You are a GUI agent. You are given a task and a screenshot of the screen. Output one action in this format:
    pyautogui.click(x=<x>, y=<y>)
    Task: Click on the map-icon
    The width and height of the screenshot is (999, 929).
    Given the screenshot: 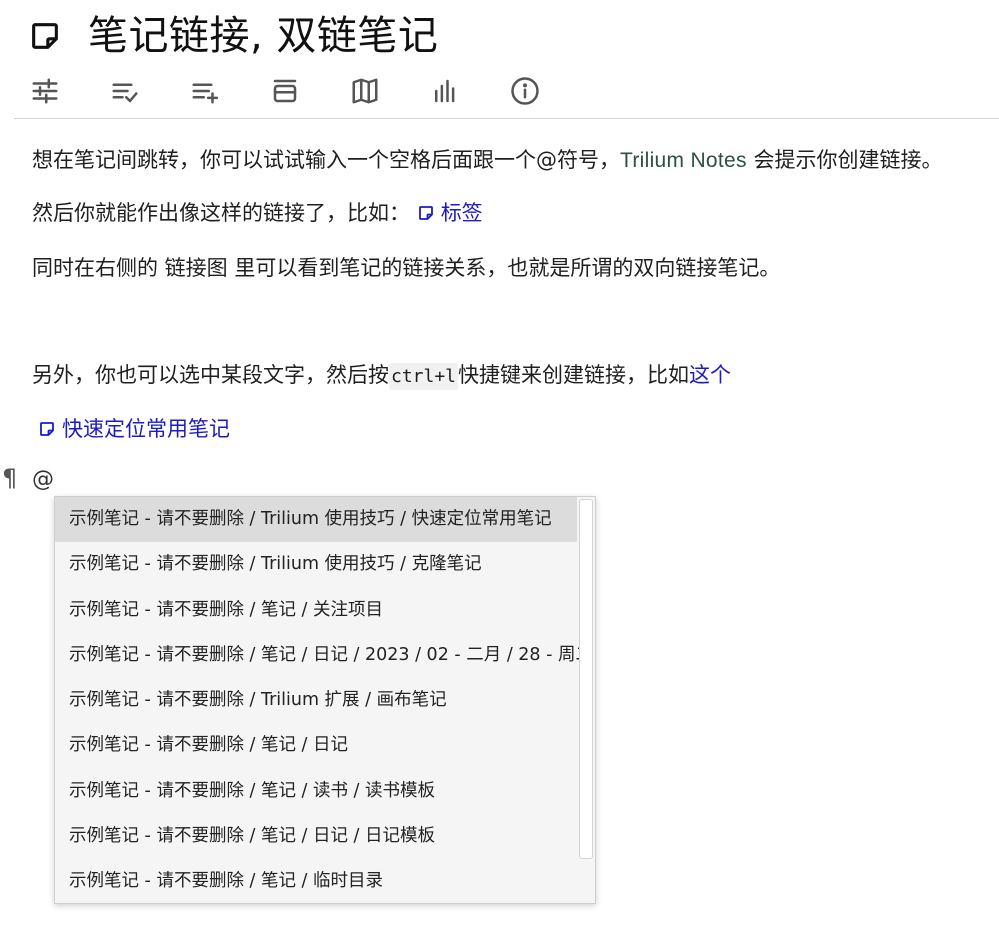 What is the action you would take?
    pyautogui.click(x=365, y=91)
    